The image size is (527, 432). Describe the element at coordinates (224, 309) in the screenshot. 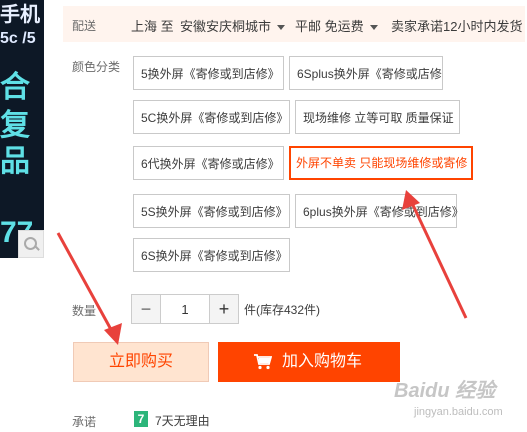

I see `increase-button: +` at that location.